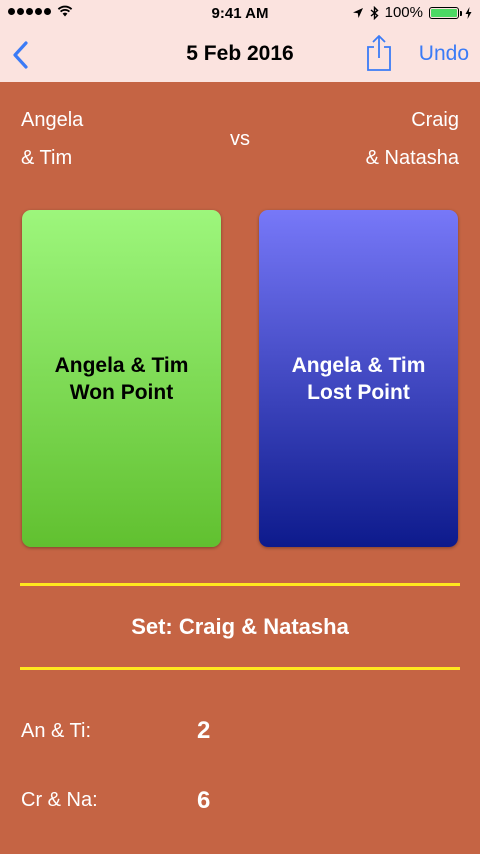 This screenshot has height=854, width=480. I want to click on share-button, so click(379, 53).